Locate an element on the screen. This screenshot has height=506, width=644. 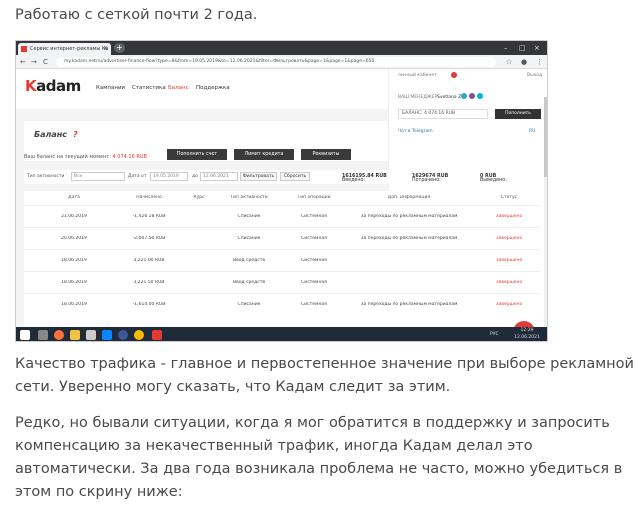
folder-icon is located at coordinates (75, 335).